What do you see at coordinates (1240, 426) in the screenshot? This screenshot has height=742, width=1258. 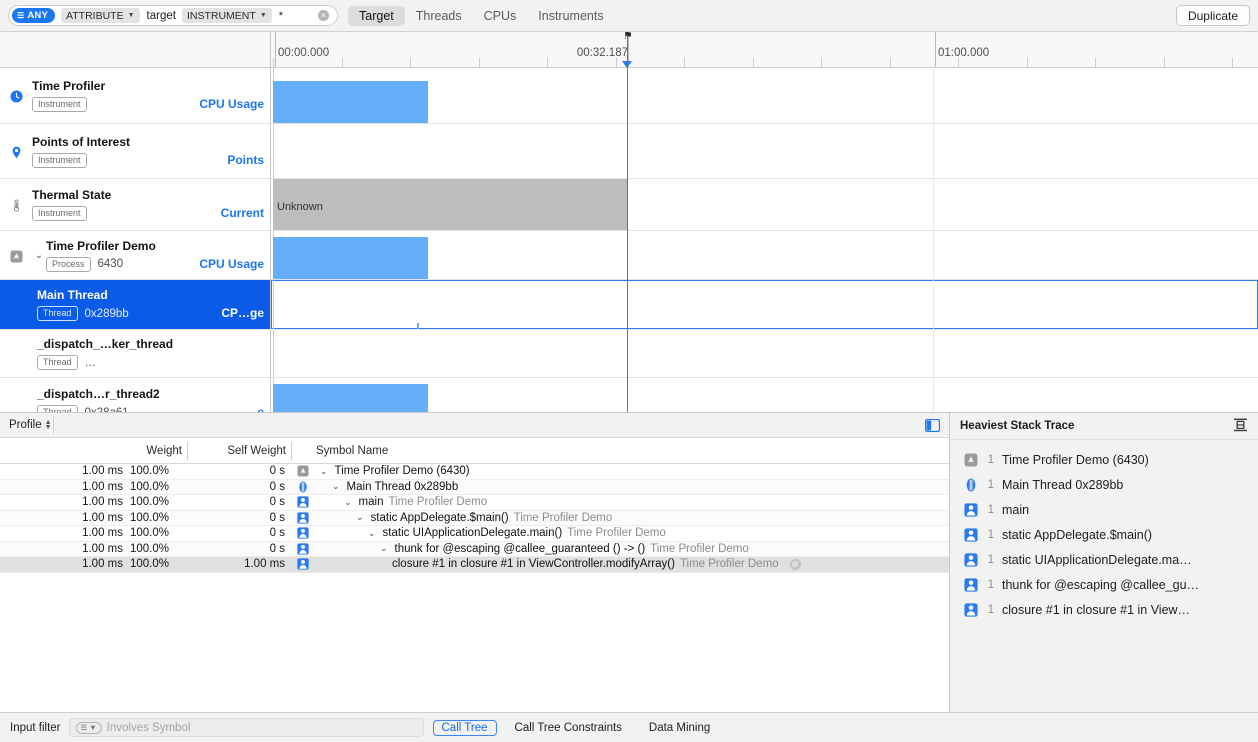 I see `collapse-stack-icon` at bounding box center [1240, 426].